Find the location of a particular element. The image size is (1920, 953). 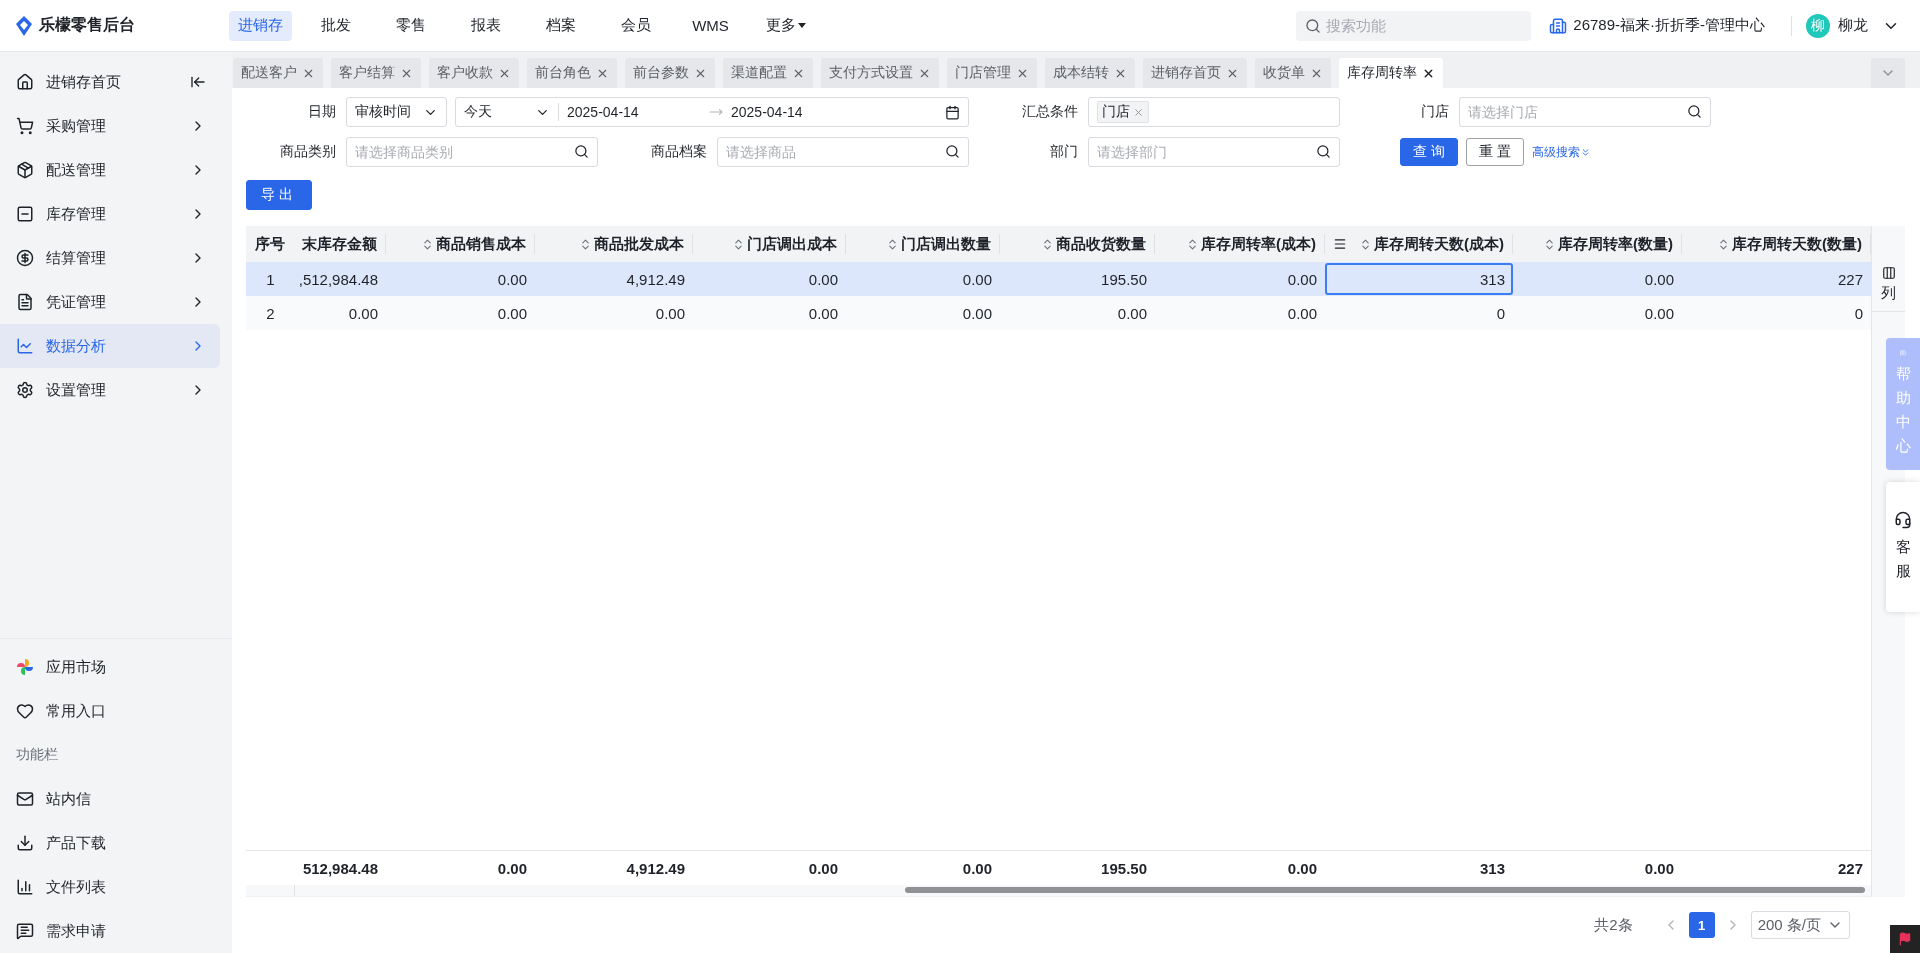

sidebar-item: 设置管理 is located at coordinates (110, 390).